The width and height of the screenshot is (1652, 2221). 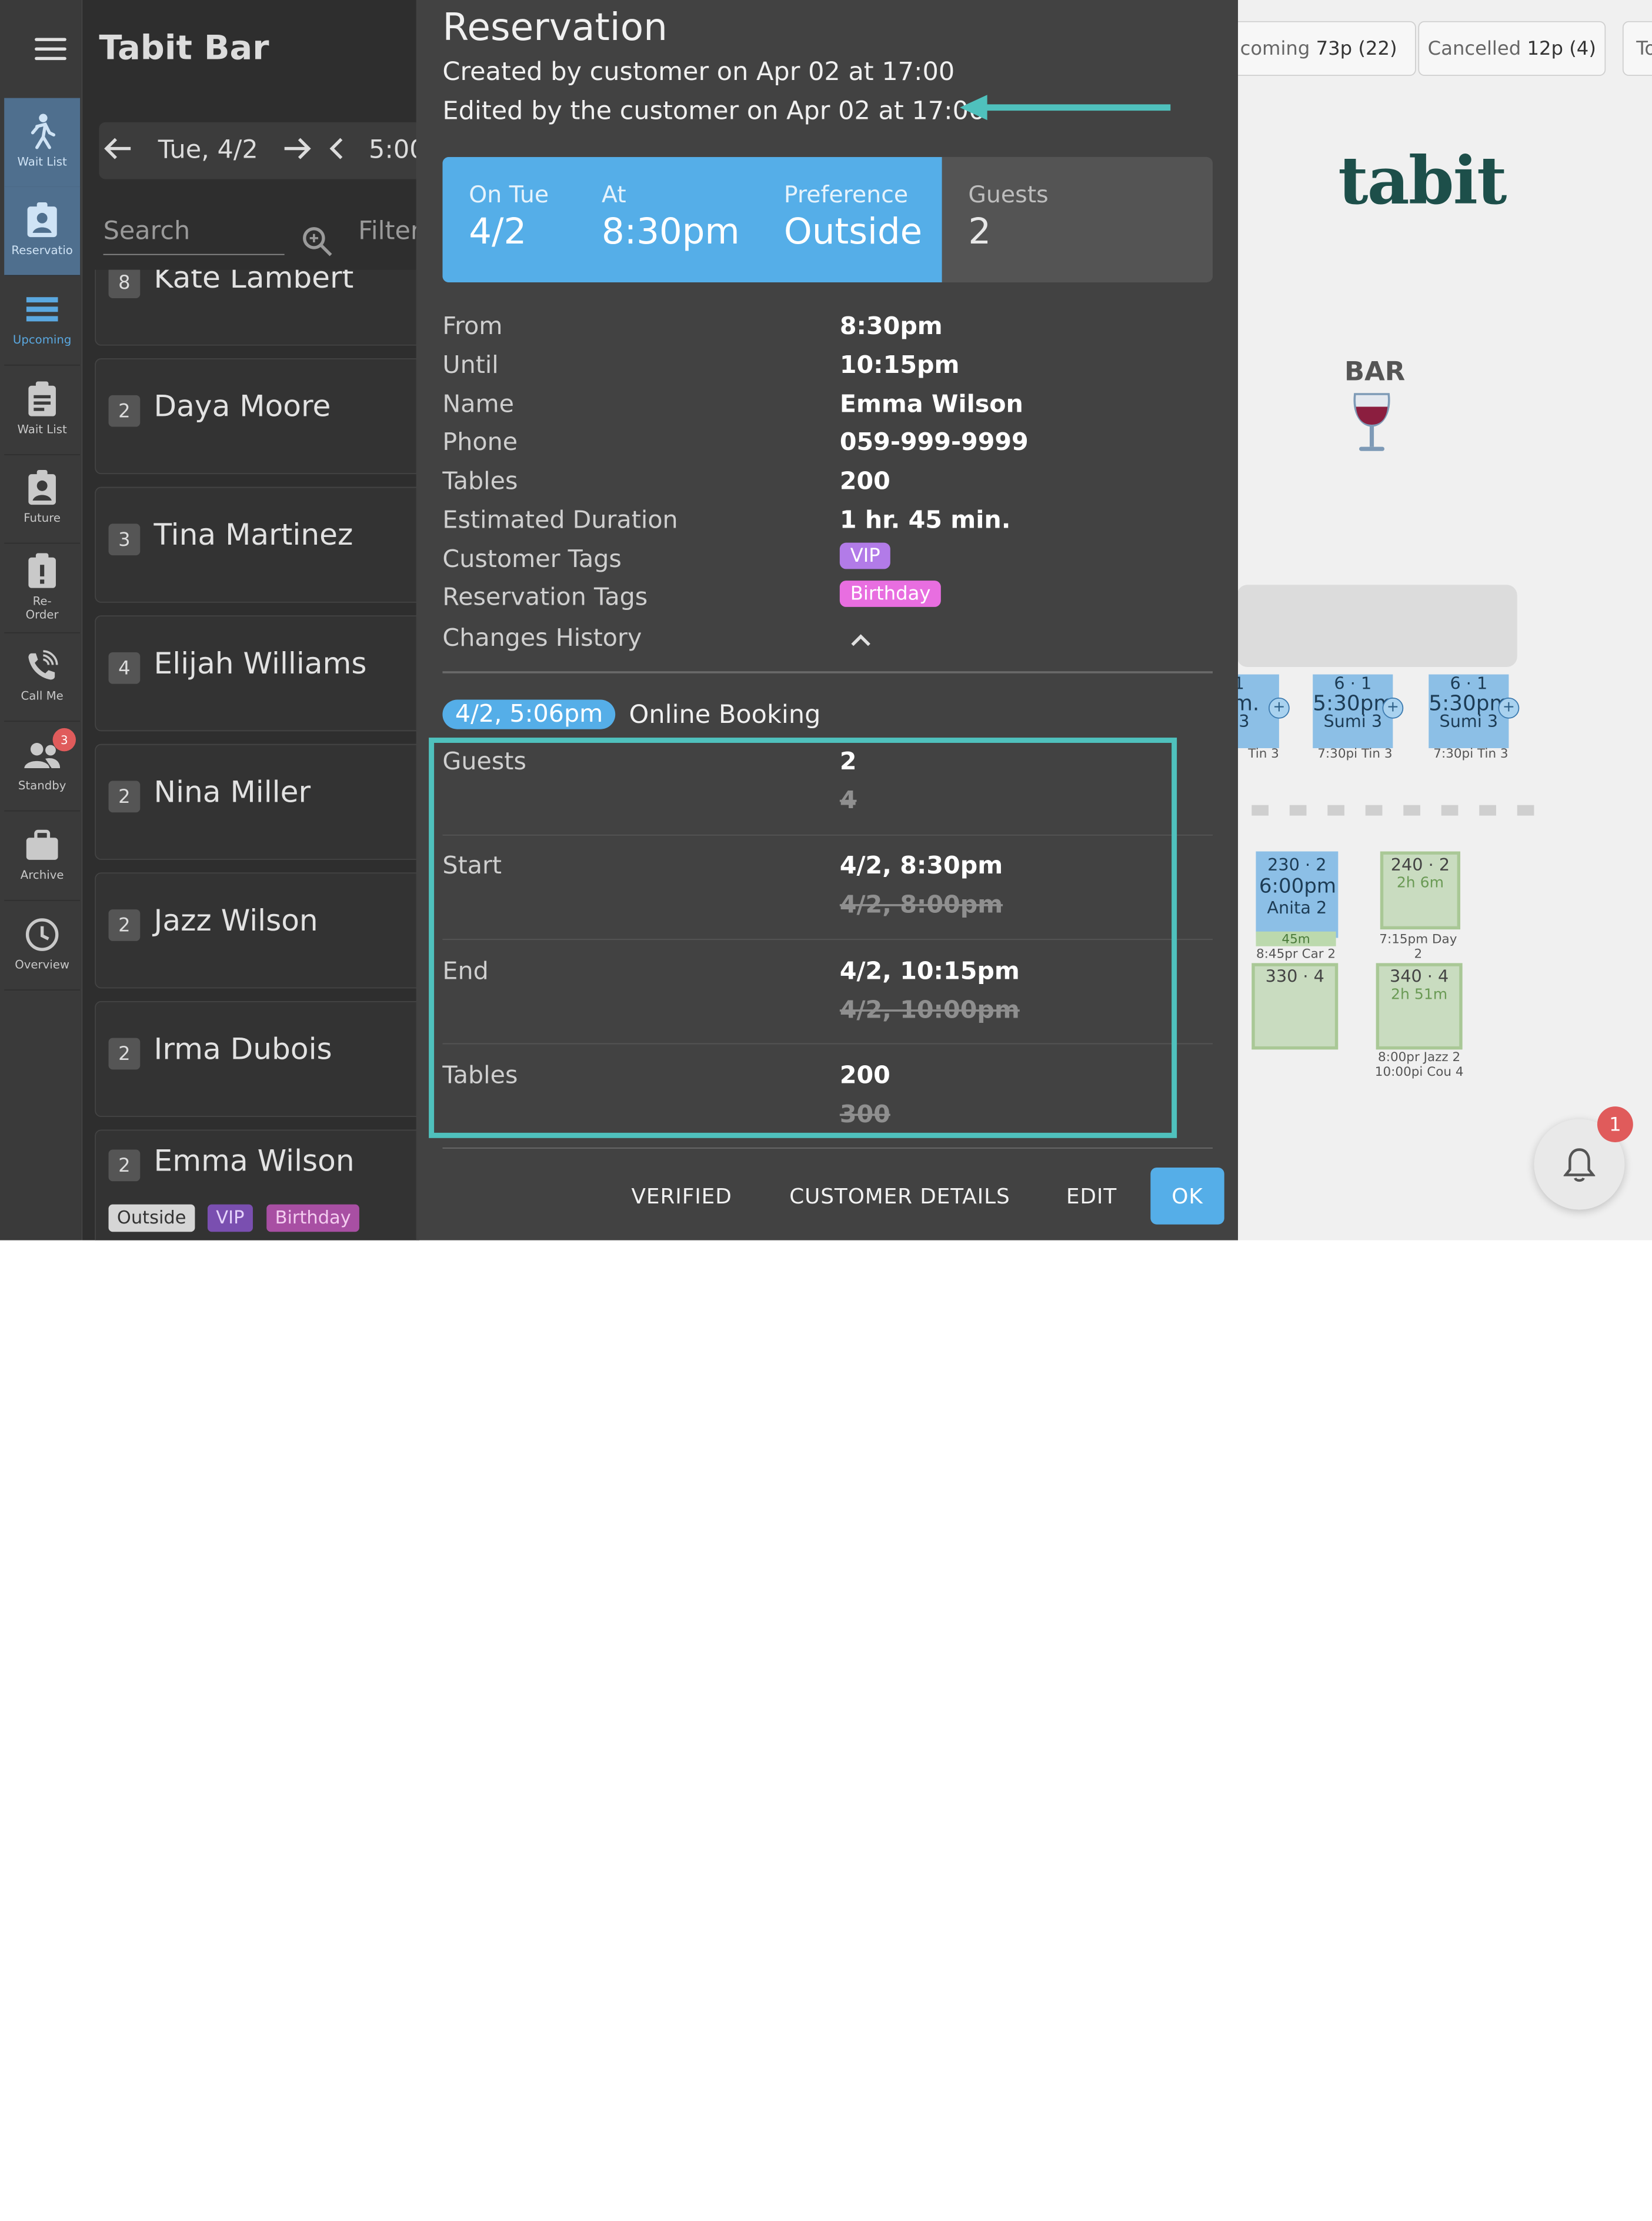 I want to click on sidebar-item-overview: Overview, so click(x=42, y=946).